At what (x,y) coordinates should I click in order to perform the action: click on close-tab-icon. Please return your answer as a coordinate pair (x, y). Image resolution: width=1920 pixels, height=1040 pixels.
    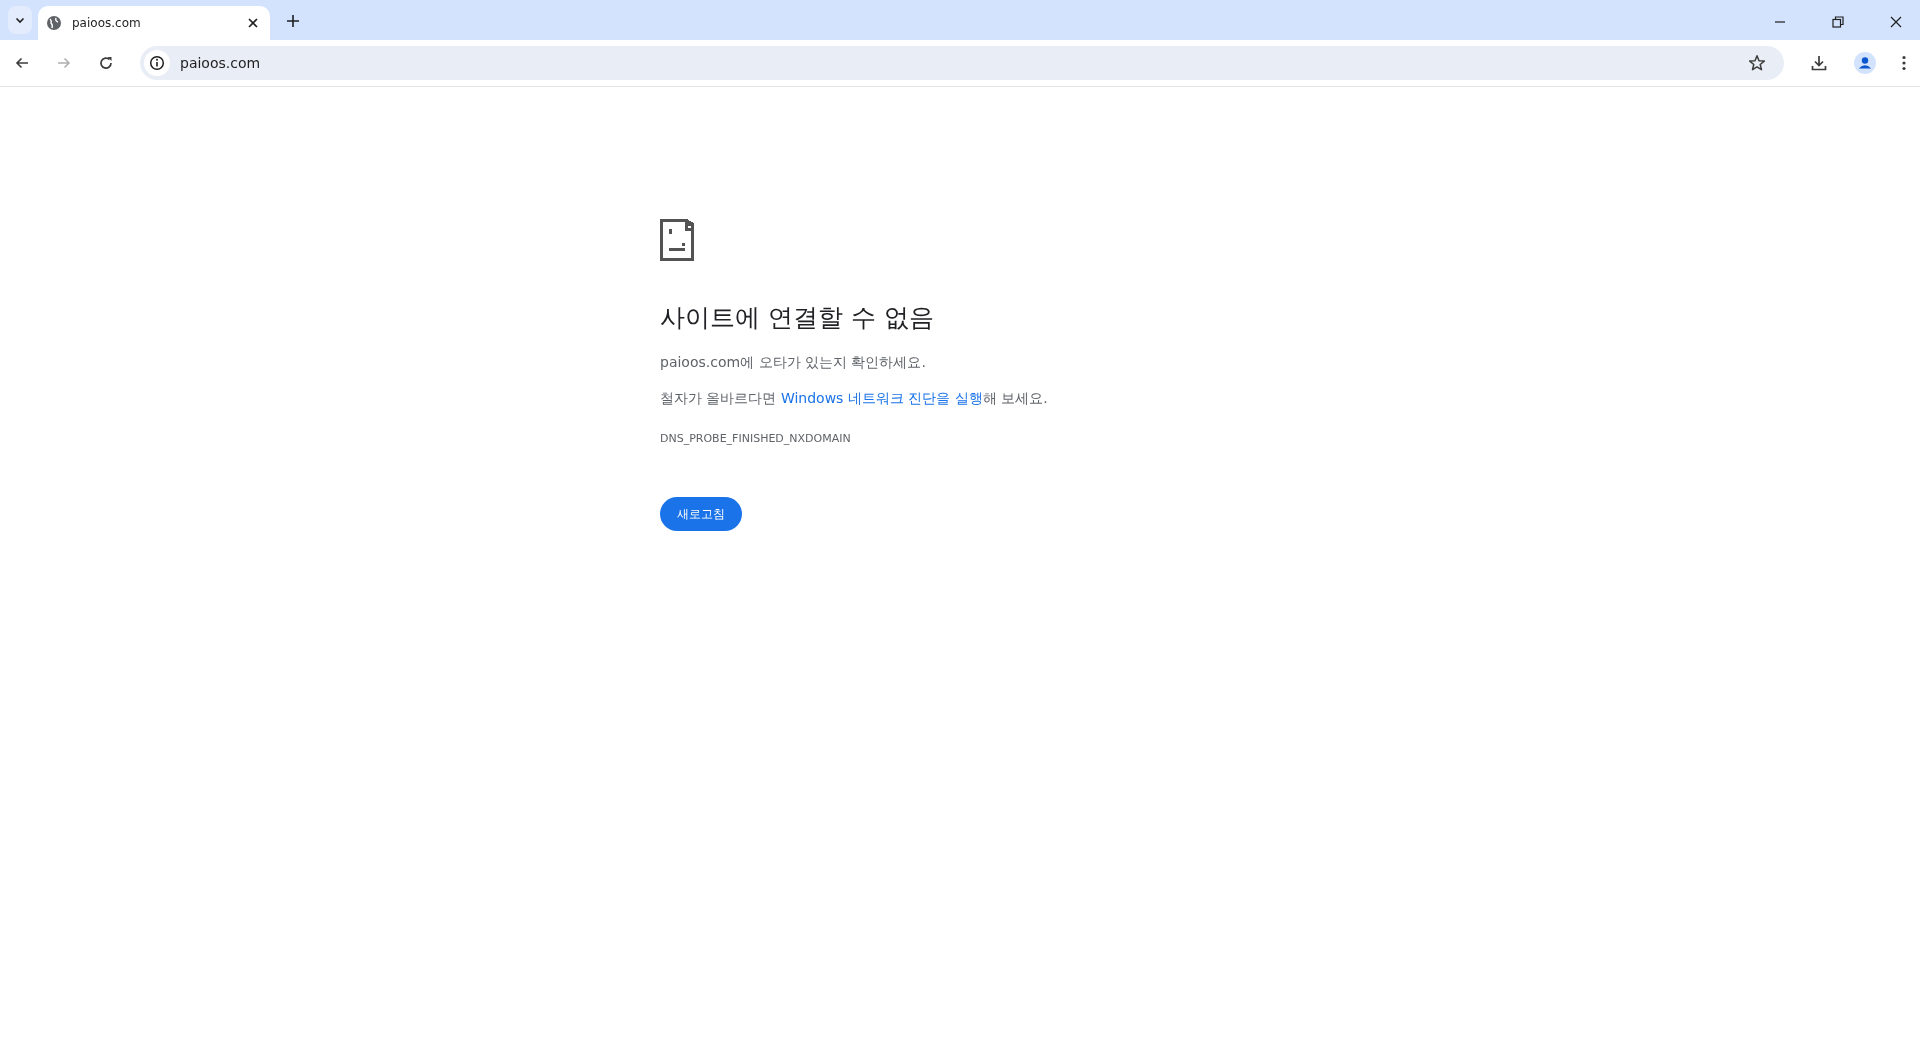
    Looking at the image, I should click on (253, 23).